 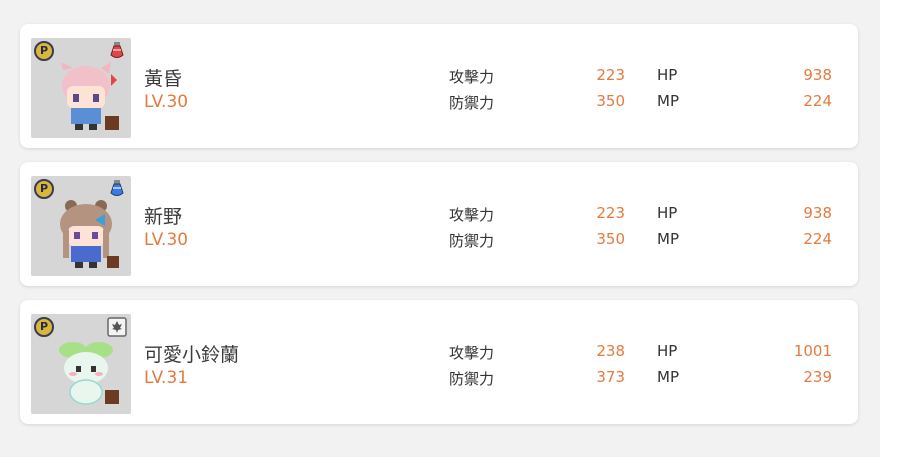 What do you see at coordinates (89, 373) in the screenshot?
I see `green-sprout-character-sprite` at bounding box center [89, 373].